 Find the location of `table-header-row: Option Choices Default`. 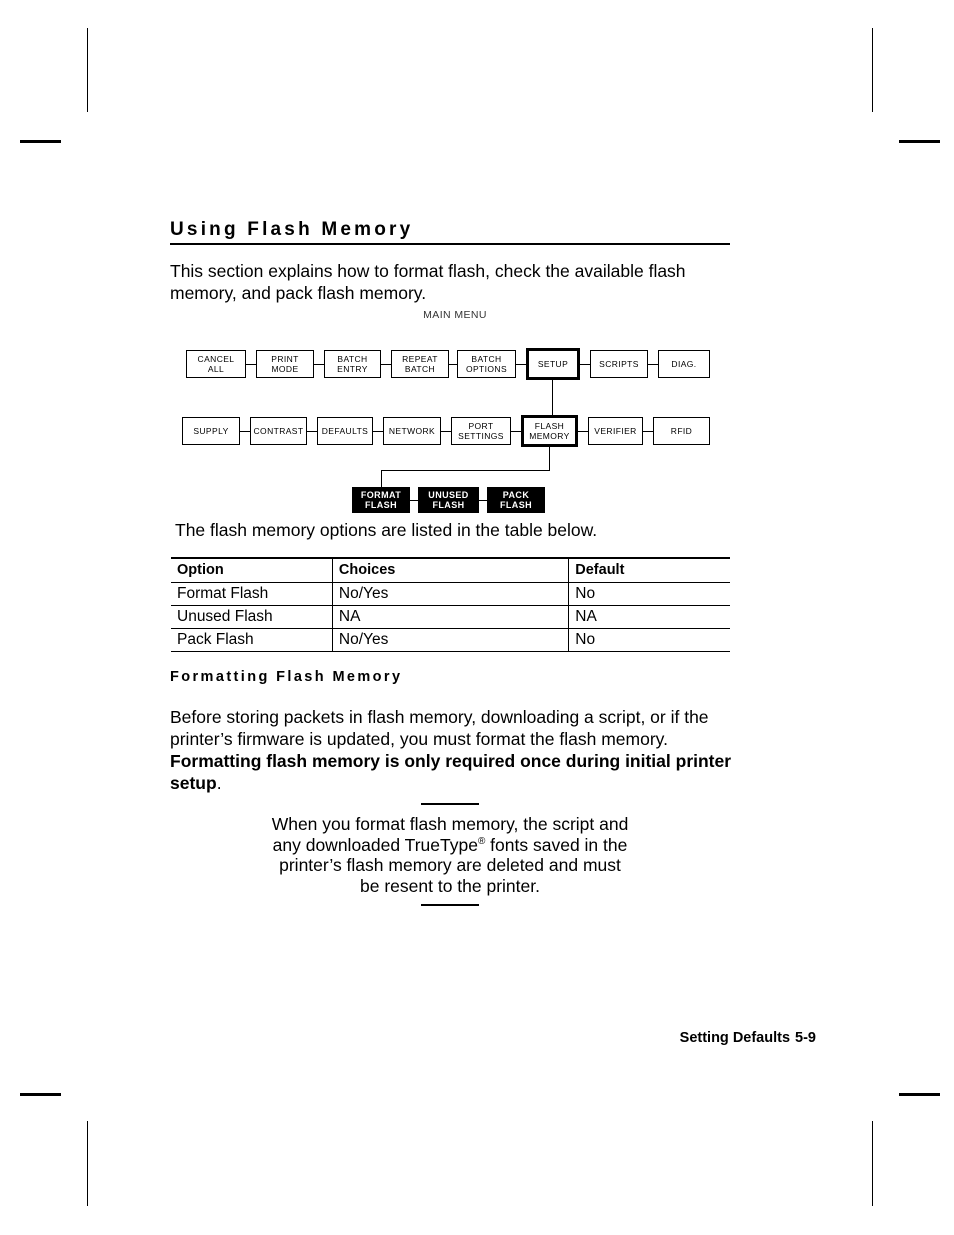

table-header-row: Option Choices Default is located at coordinates (450, 570).